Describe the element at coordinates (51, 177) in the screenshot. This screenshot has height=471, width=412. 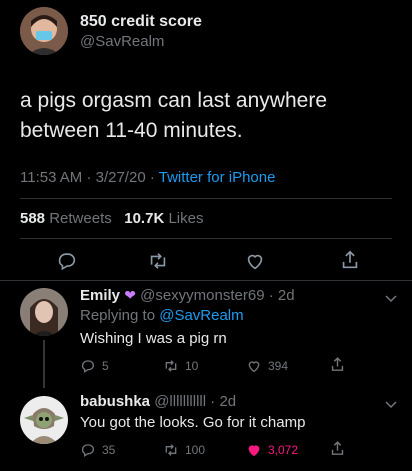
I see `tweet-time: 11:53 AM` at that location.